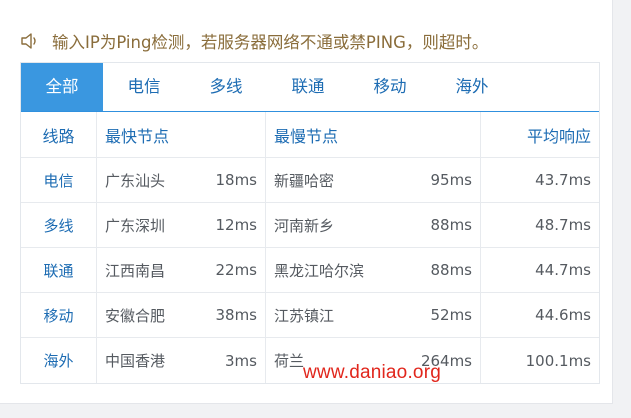 This screenshot has height=418, width=631. Describe the element at coordinates (372, 225) in the screenshot. I see `slowest-cell: 河南新乡 88ms` at that location.